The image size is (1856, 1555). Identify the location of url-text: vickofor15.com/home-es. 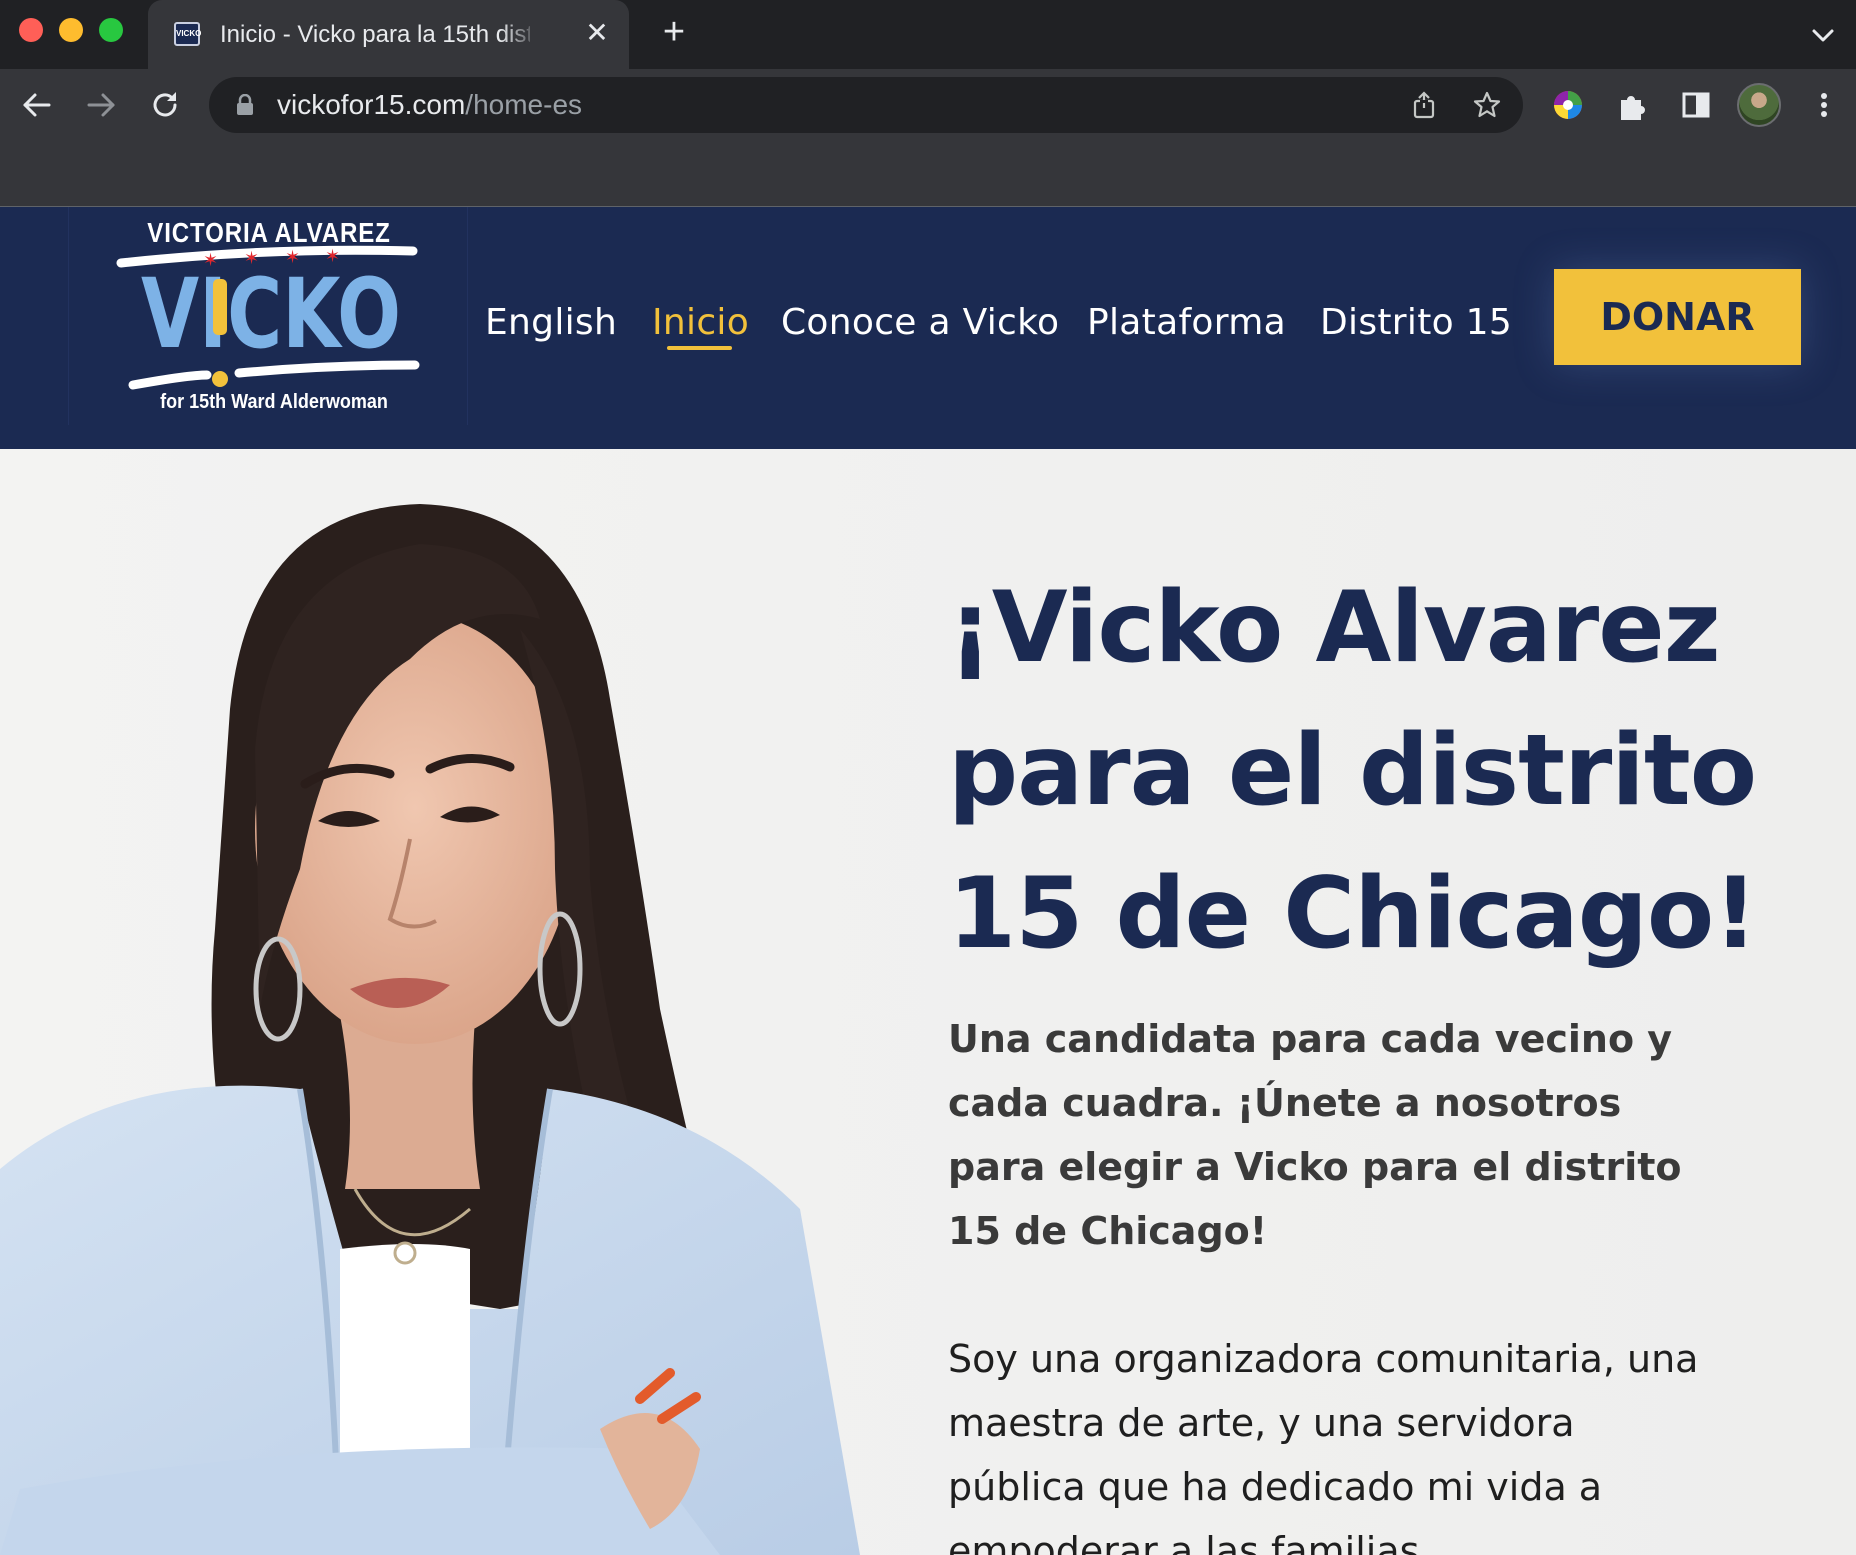
(429, 105).